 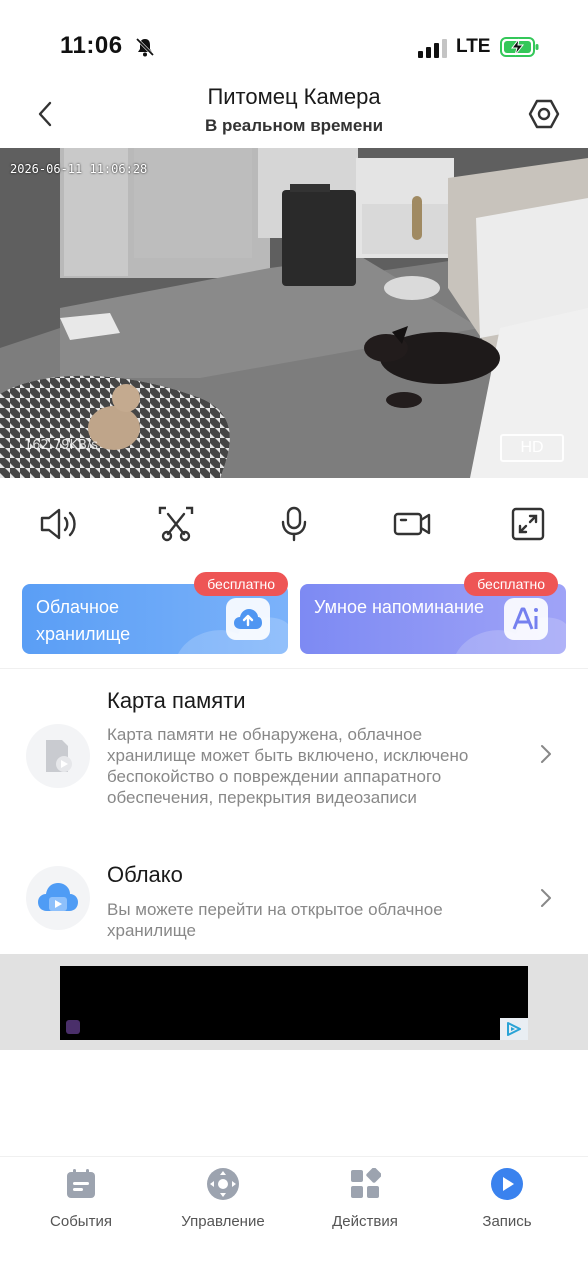 What do you see at coordinates (294, 668) in the screenshot?
I see `divider` at bounding box center [294, 668].